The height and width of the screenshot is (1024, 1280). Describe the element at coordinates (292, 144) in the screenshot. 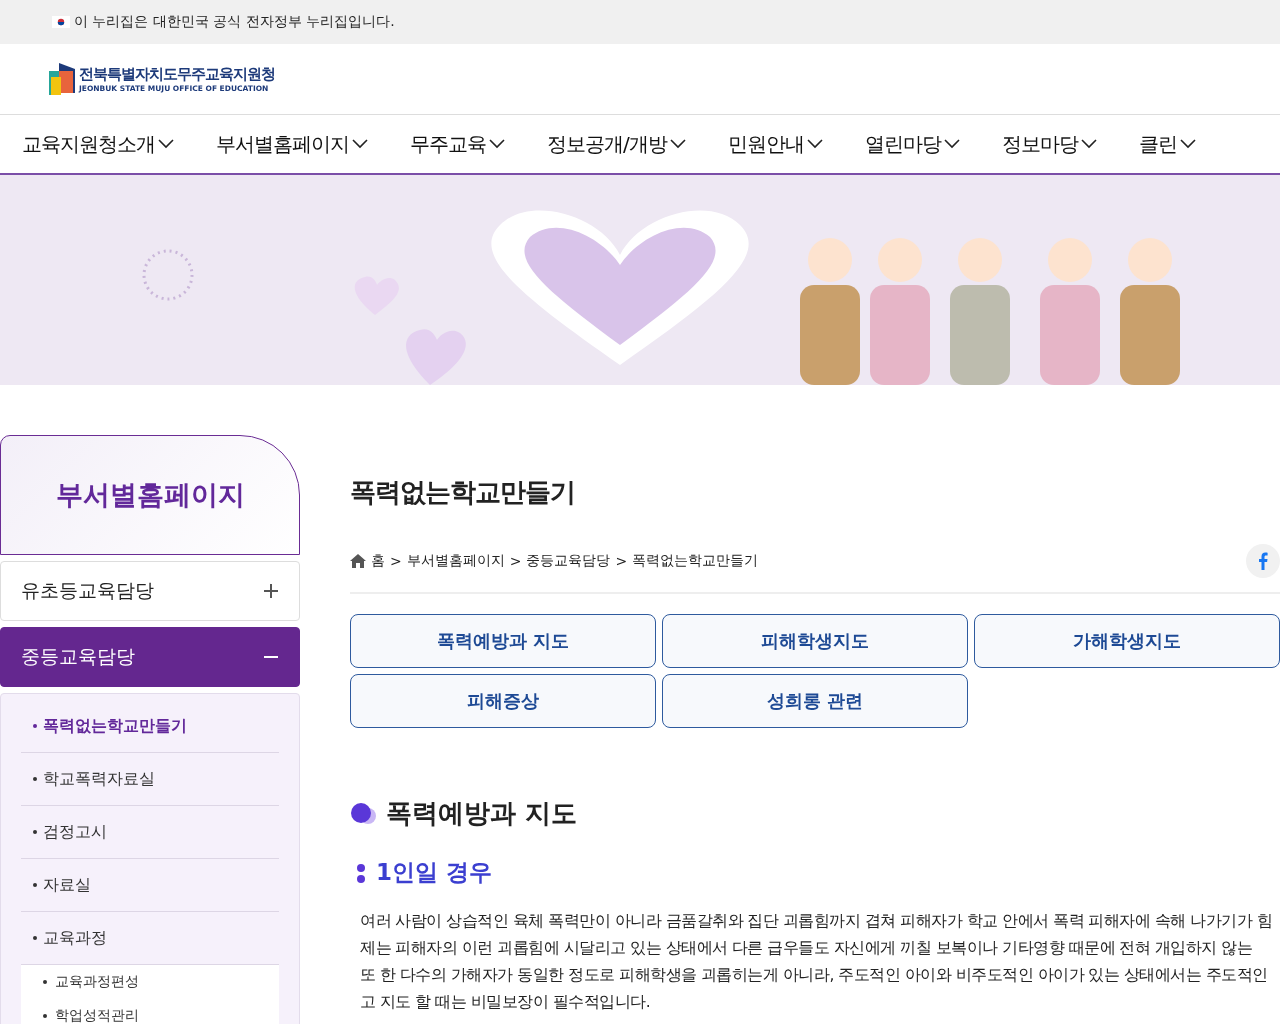

I see `nav-menu-item: 부서별홈페이지` at that location.